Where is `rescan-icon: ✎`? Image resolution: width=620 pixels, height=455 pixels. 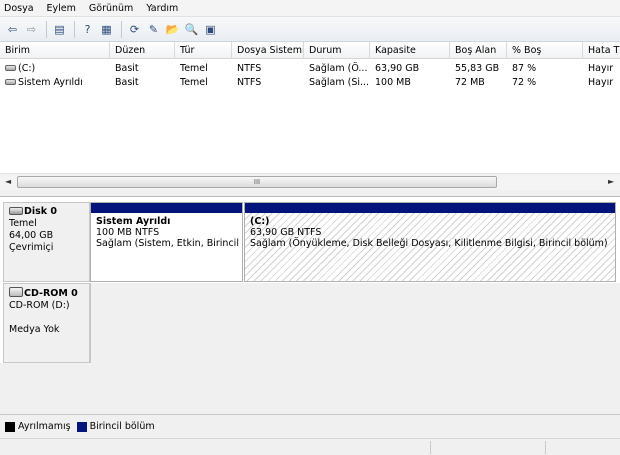
rescan-icon: ✎ is located at coordinates (153, 29).